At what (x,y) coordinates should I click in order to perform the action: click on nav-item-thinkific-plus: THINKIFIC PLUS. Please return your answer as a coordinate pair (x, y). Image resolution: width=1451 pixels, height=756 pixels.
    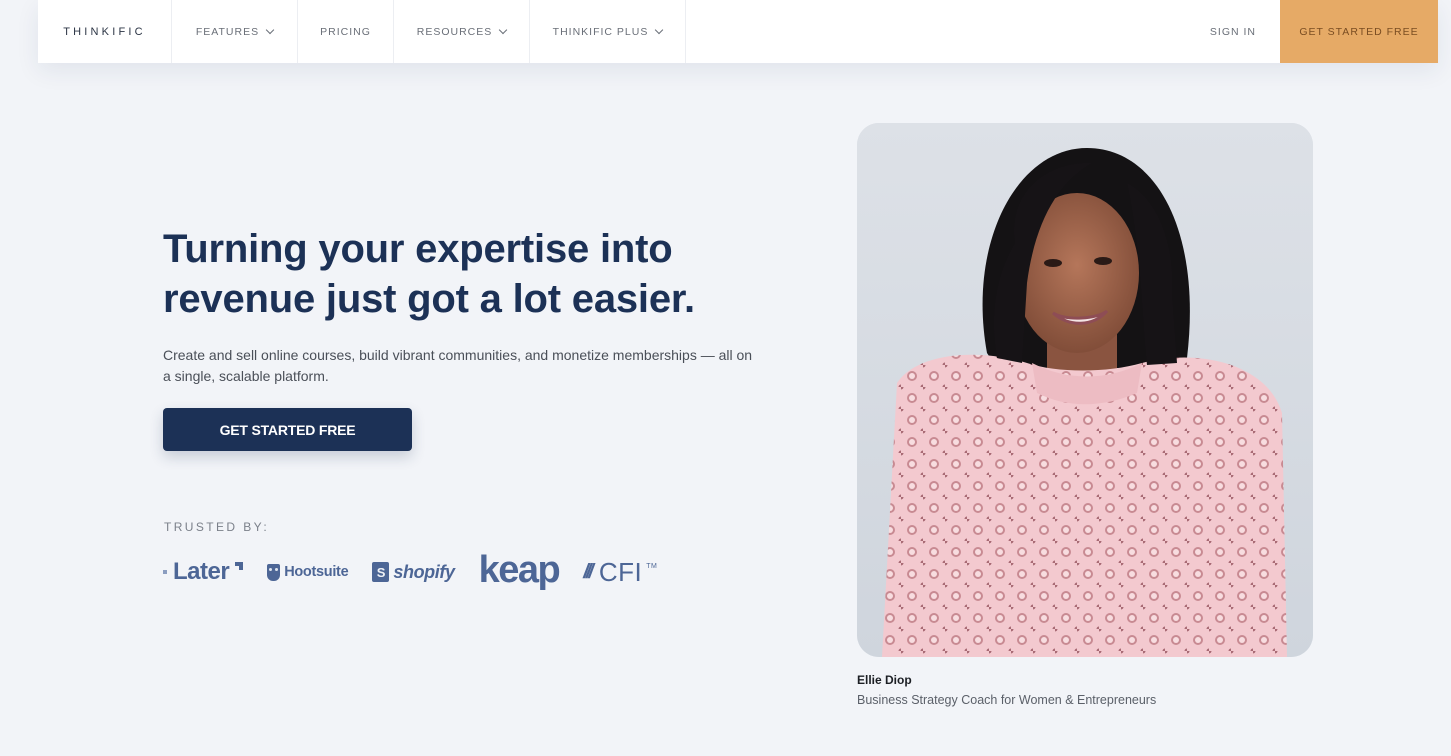
    Looking at the image, I should click on (608, 31).